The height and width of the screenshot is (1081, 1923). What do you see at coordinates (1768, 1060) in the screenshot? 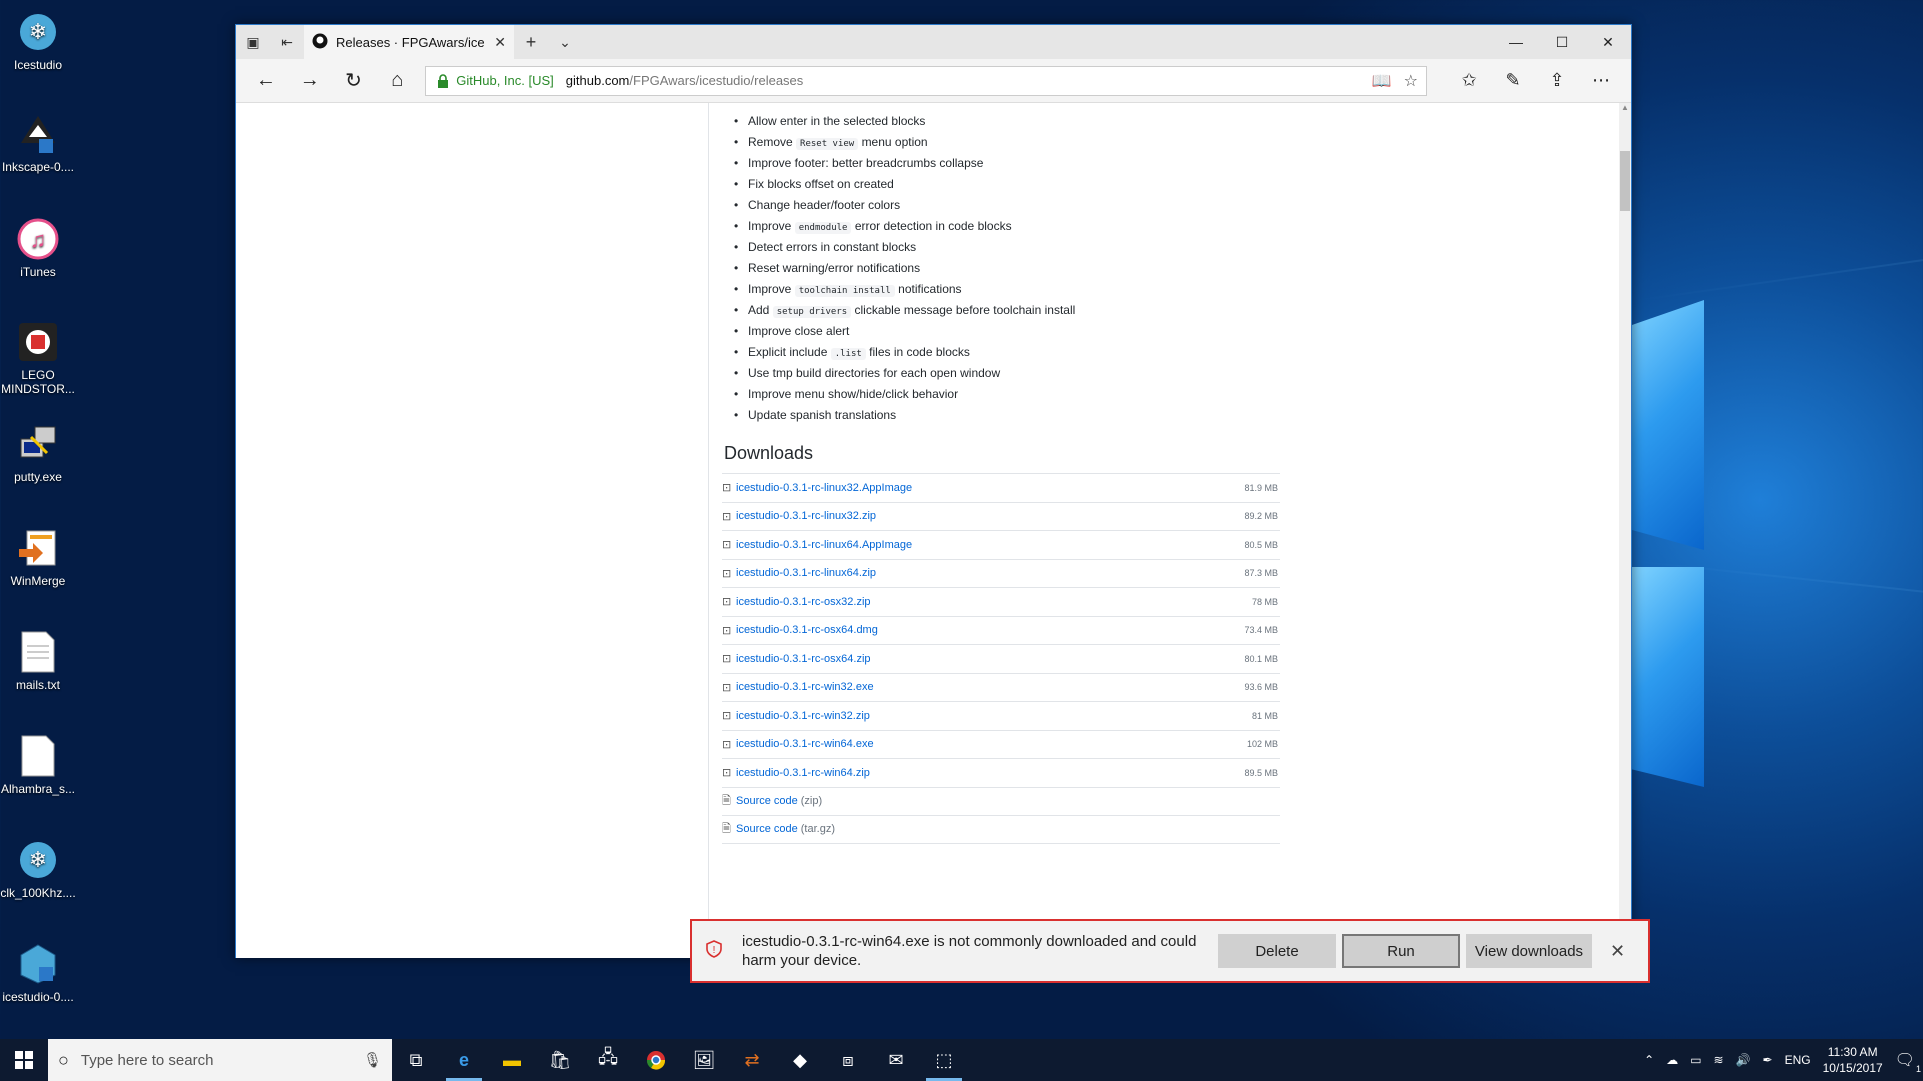
I see `pen-icon: ✒` at bounding box center [1768, 1060].